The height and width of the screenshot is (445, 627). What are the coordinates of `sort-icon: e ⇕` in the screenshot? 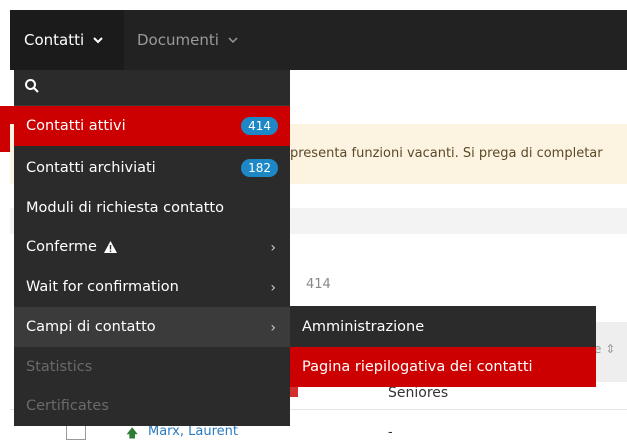 It's located at (604, 349).